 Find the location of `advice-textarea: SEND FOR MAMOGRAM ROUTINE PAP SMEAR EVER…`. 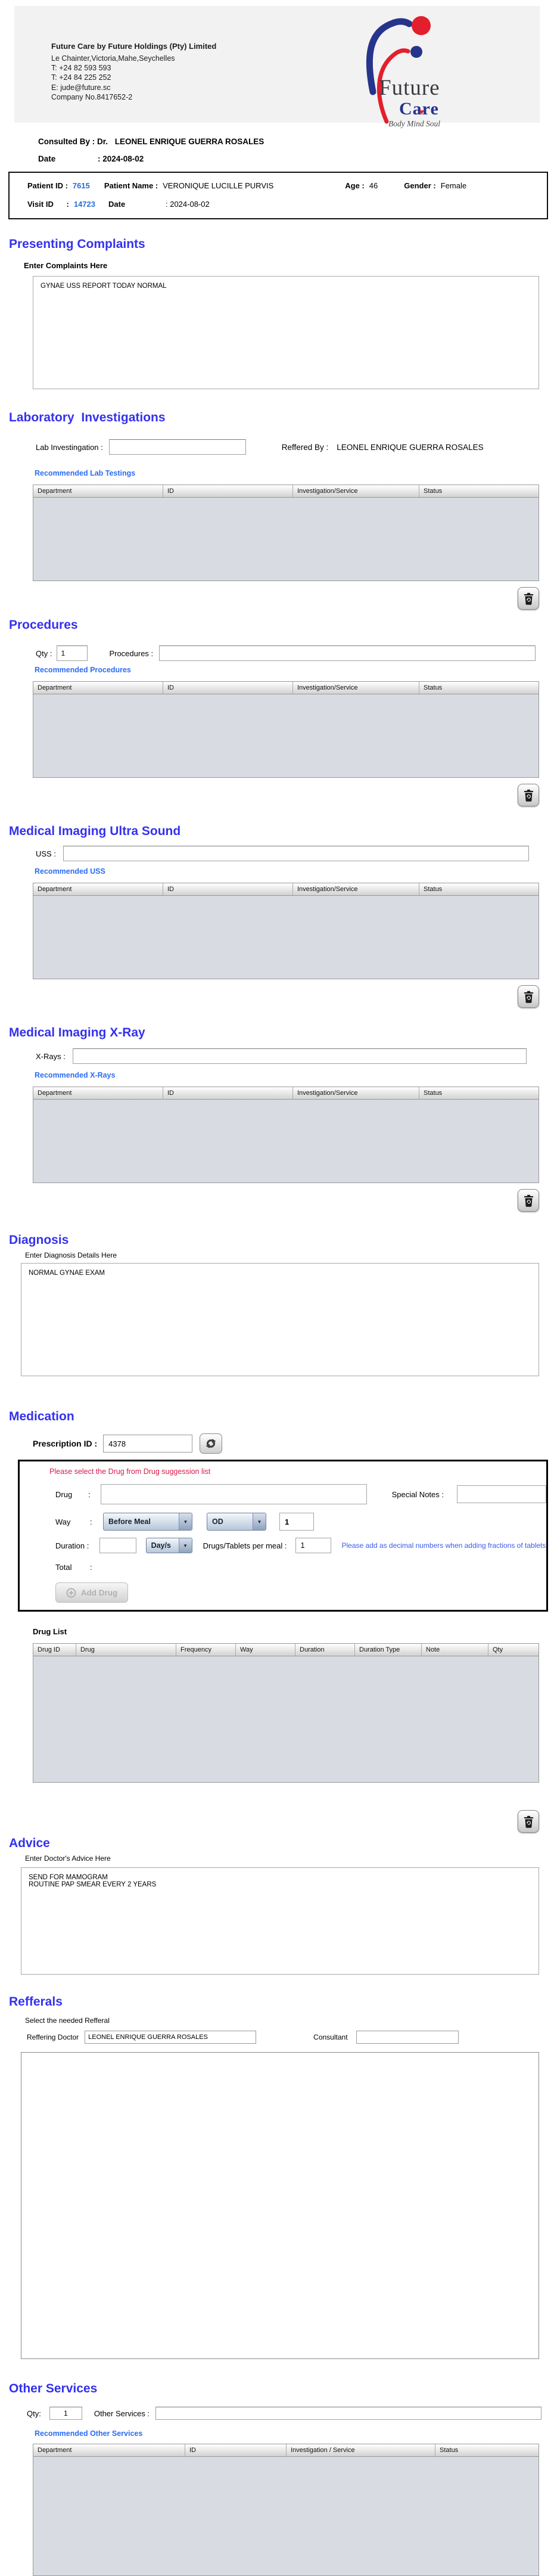

advice-textarea: SEND FOR MAMOGRAM ROUTINE PAP SMEAR EVER… is located at coordinates (280, 1921).